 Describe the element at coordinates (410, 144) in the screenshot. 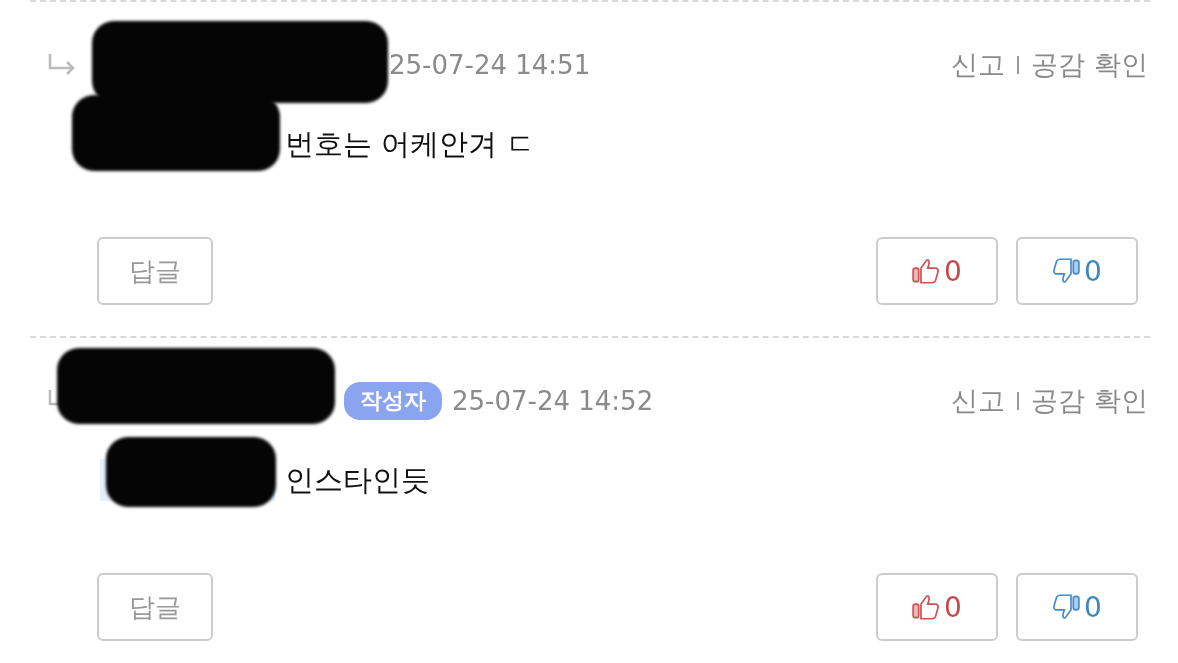

I see `comment-text: 번호는 어케안겨 ㄷ` at that location.